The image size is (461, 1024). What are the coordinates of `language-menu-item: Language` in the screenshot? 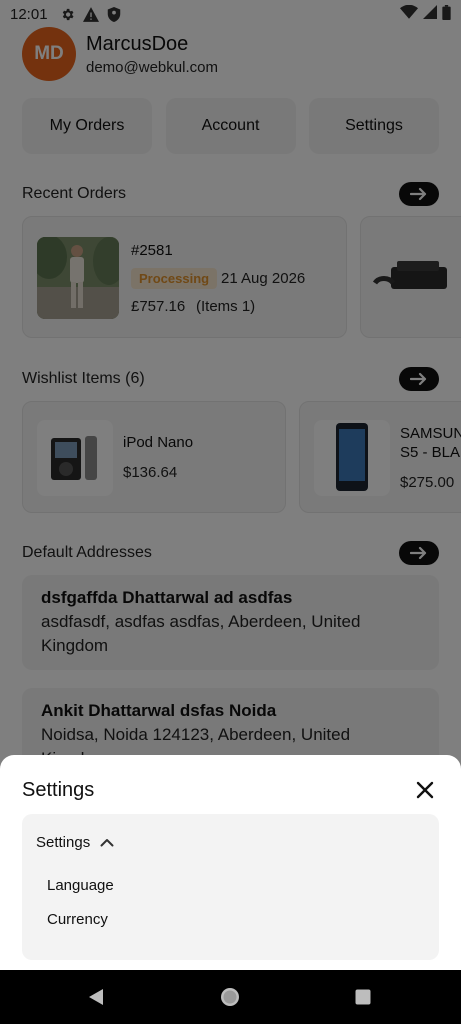 It's located at (80, 885).